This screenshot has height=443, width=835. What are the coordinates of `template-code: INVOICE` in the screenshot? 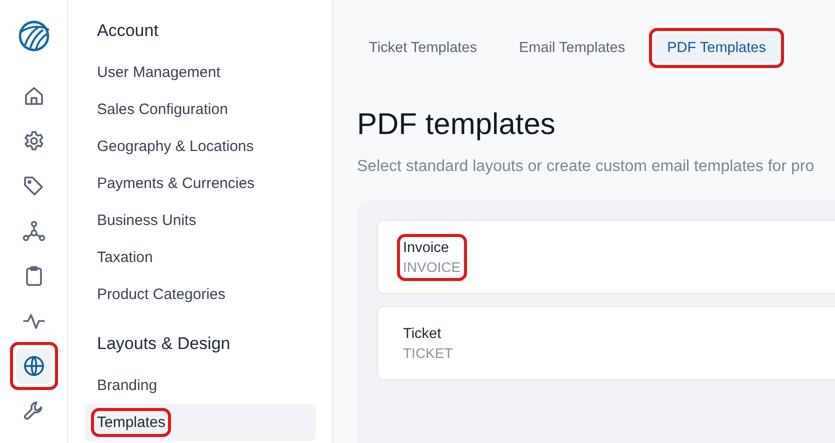 It's located at (432, 266).